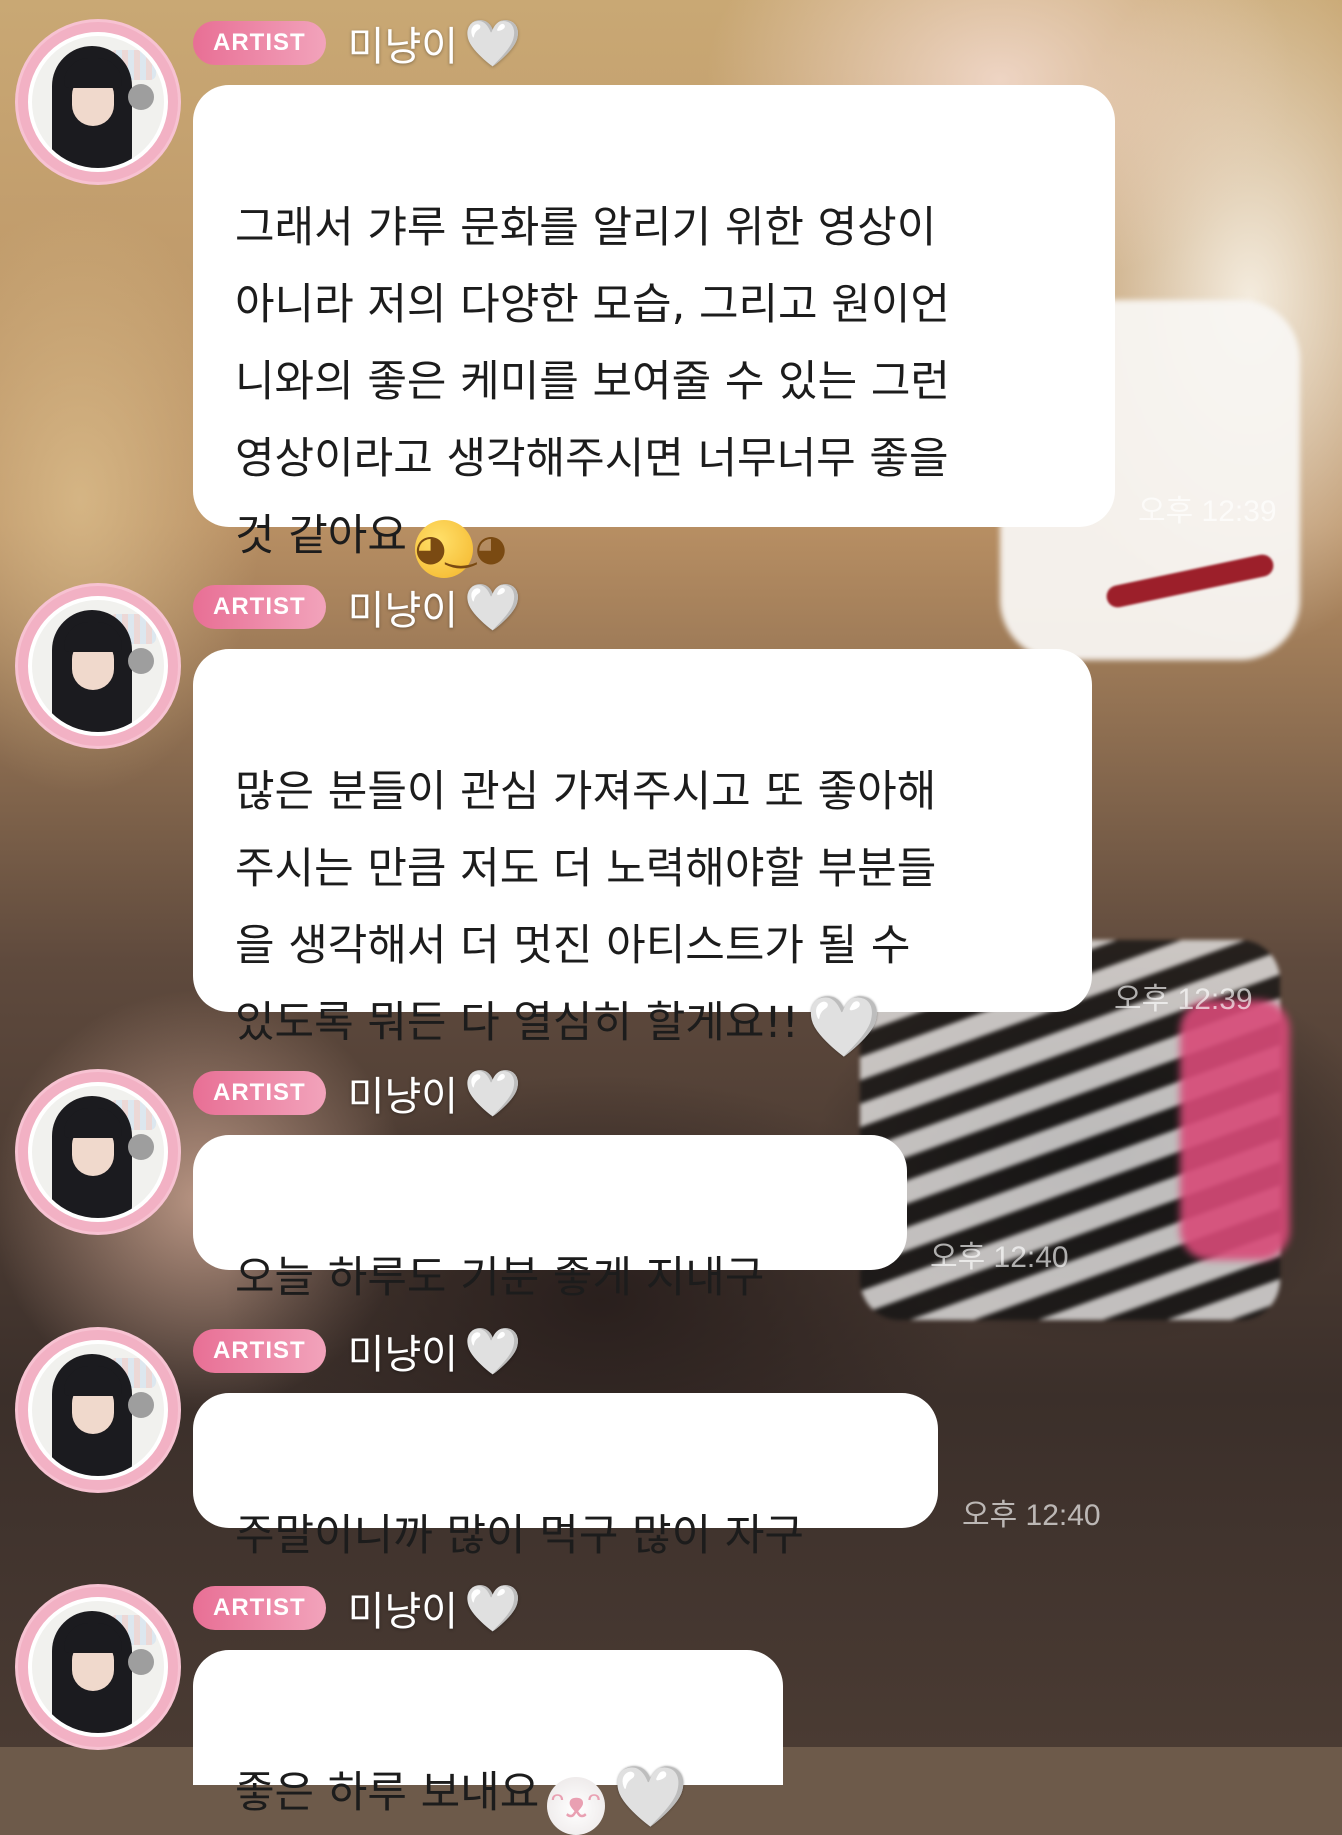  I want to click on message-bubble: 주말이니까 많이 먹구 많이 자구, so click(565, 1477).